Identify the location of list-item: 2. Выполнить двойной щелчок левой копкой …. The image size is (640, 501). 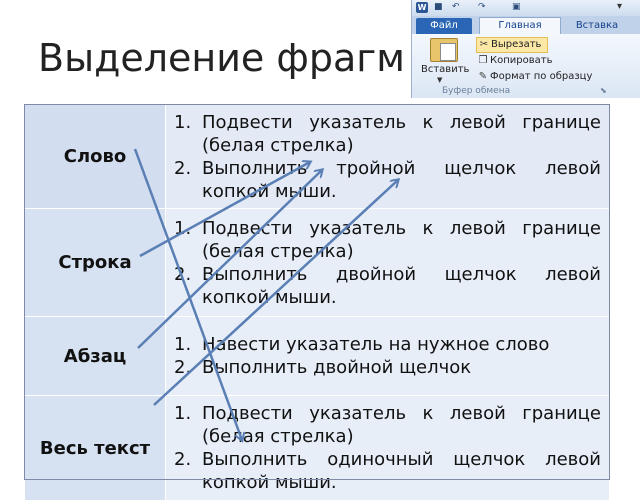
(387, 286).